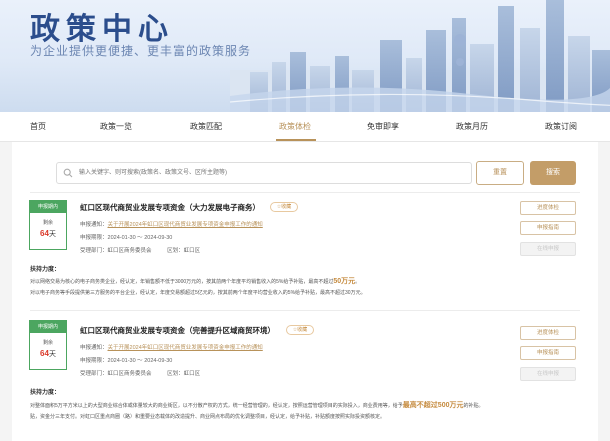  What do you see at coordinates (553, 173) in the screenshot?
I see `search-button: 搜索` at bounding box center [553, 173].